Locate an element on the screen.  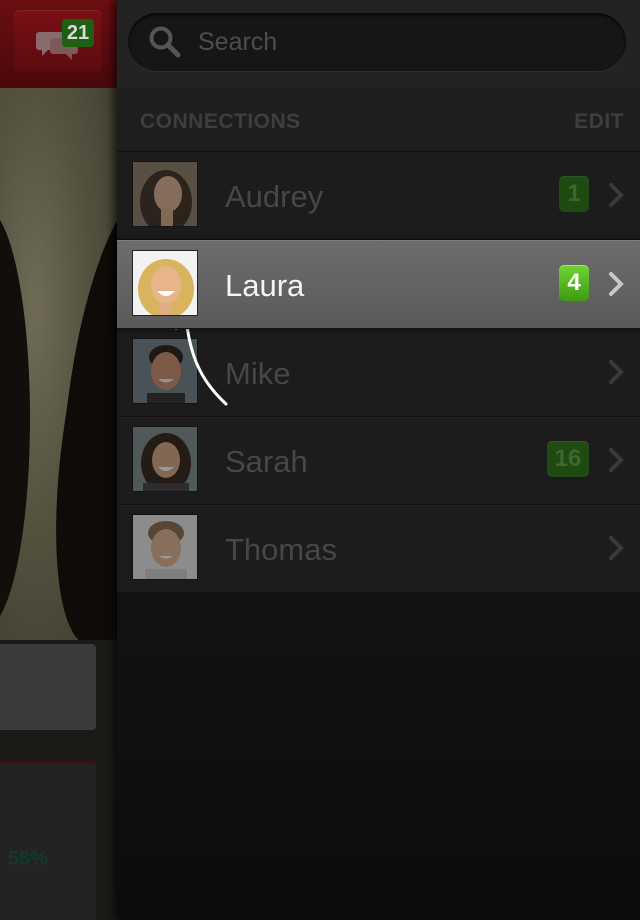
contact-name: Thomas is located at coordinates (281, 549).